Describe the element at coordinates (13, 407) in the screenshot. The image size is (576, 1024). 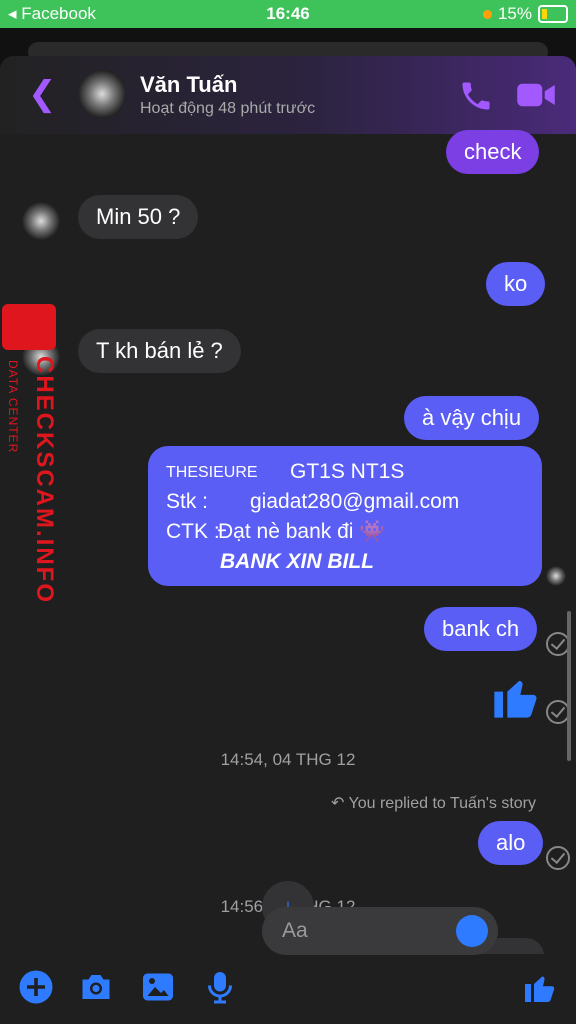
I see `watermark-sub: DATA CENTER` at that location.